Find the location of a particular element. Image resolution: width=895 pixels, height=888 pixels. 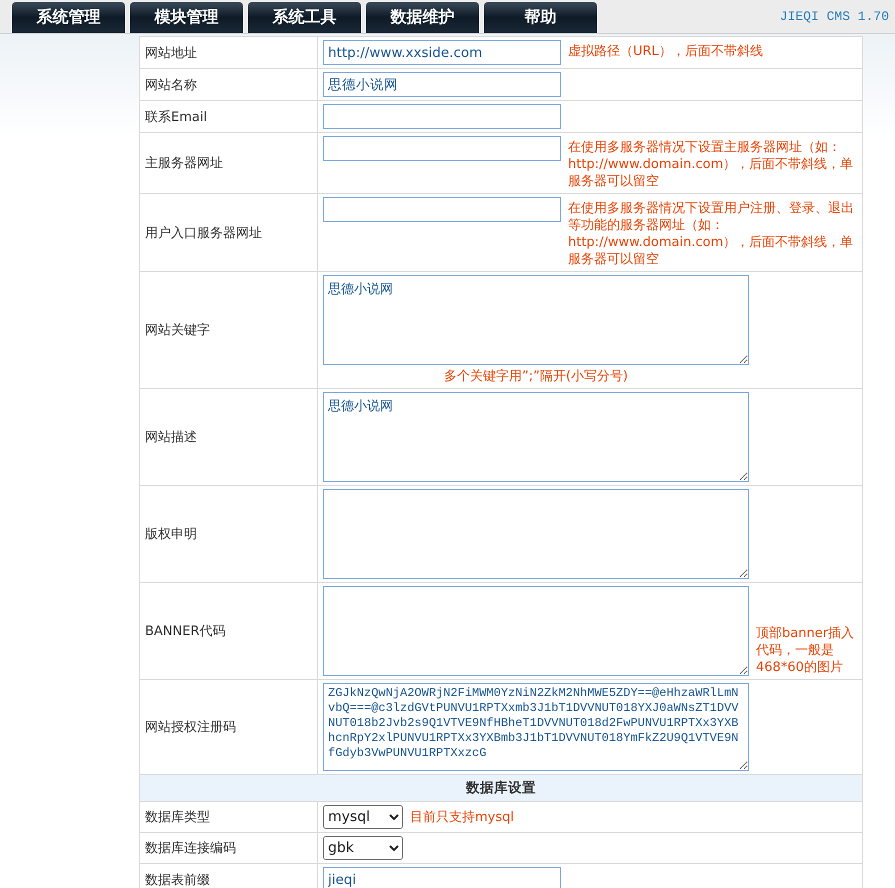

field-label: 网站授权注册码 is located at coordinates (190, 727).